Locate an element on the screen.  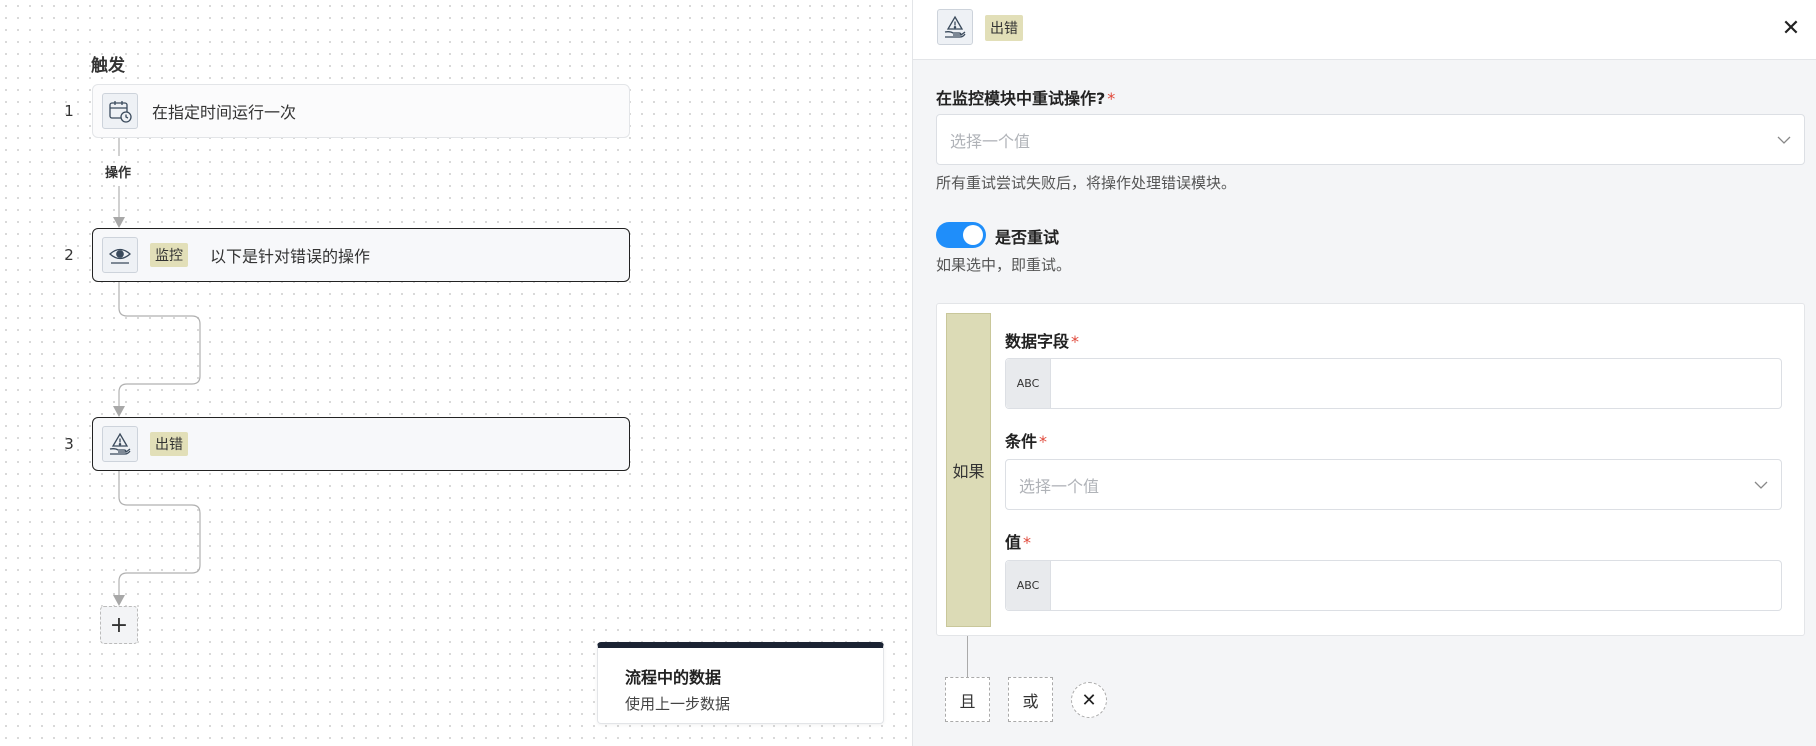
retry-select: 选择一个值 is located at coordinates (1370, 139).